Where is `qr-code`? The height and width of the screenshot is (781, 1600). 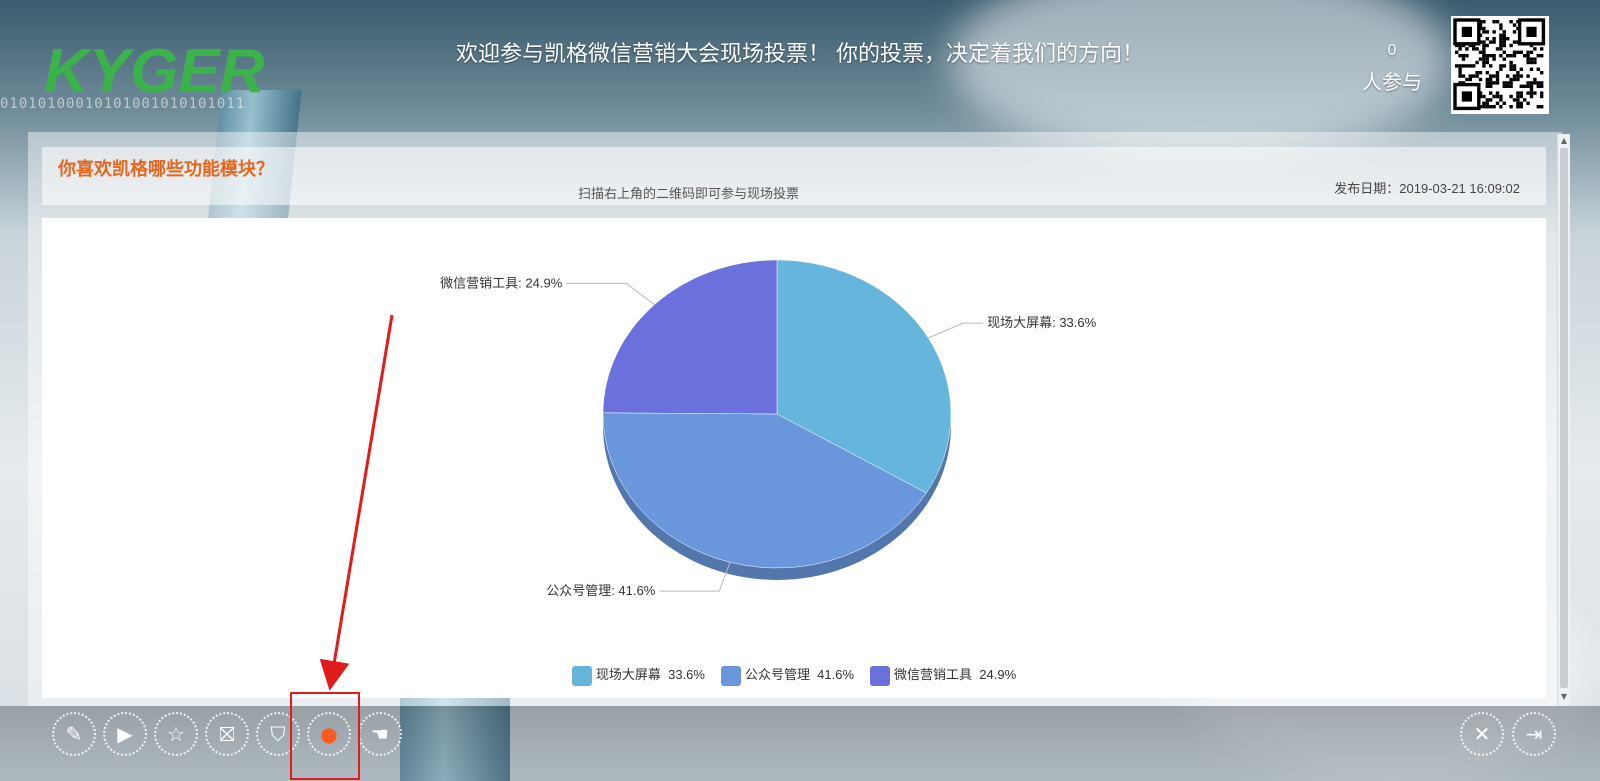
qr-code is located at coordinates (1500, 65).